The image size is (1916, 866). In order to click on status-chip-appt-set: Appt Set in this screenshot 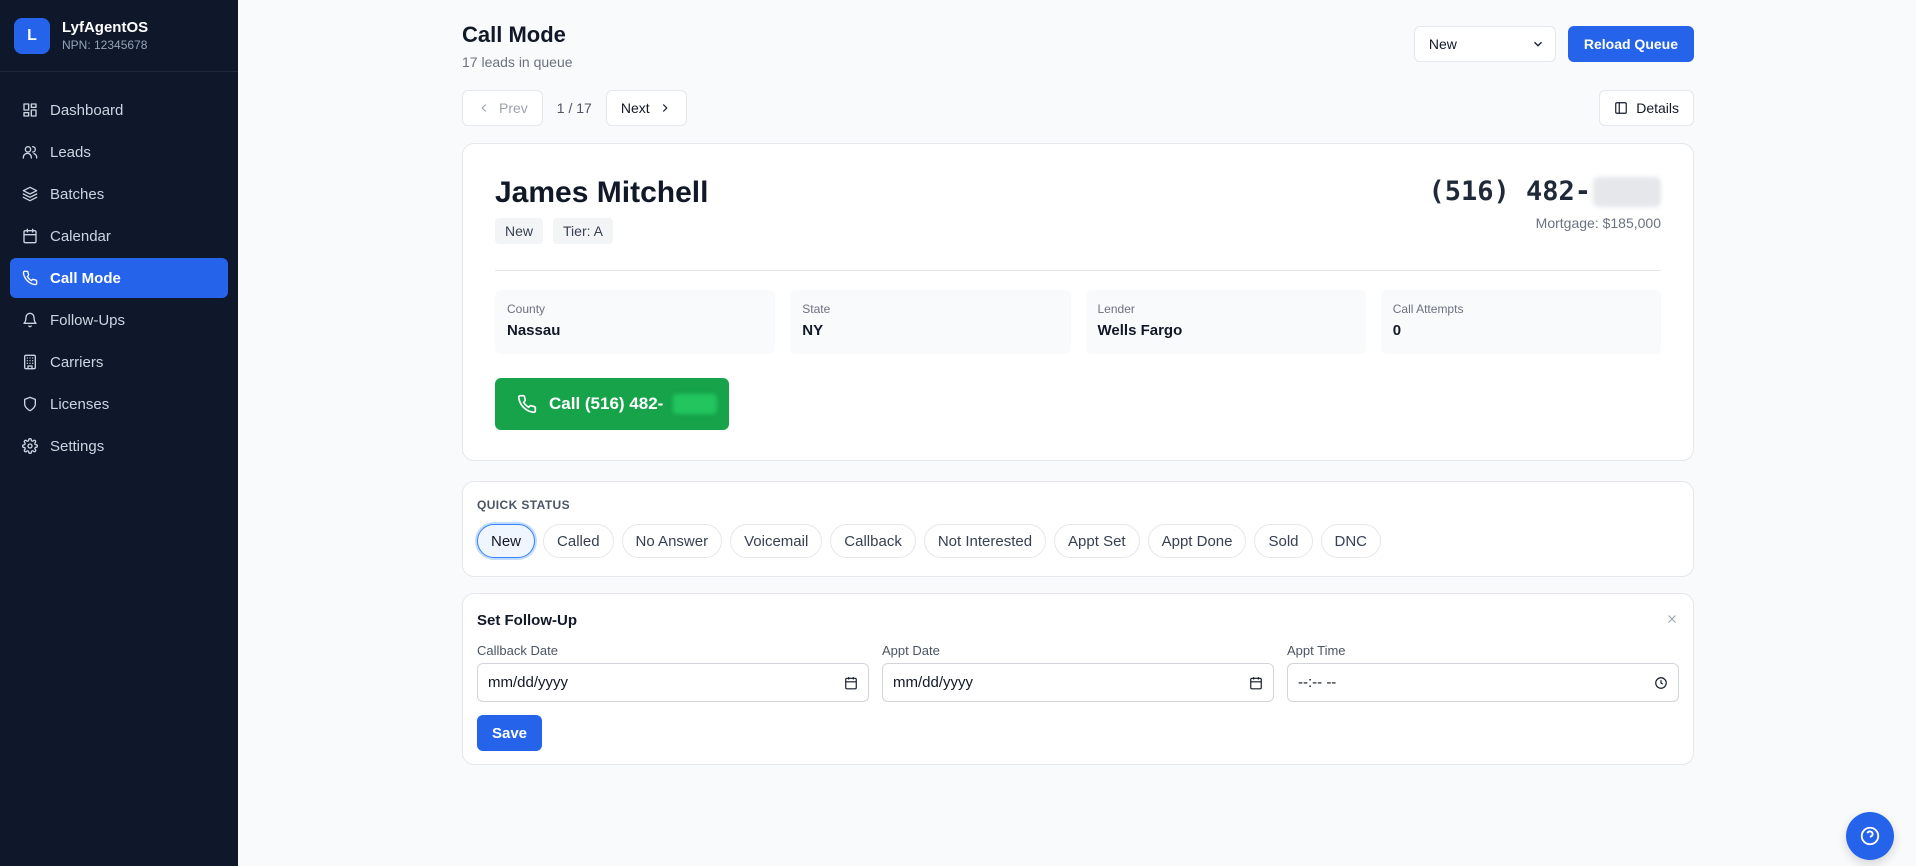, I will do `click(1097, 541)`.